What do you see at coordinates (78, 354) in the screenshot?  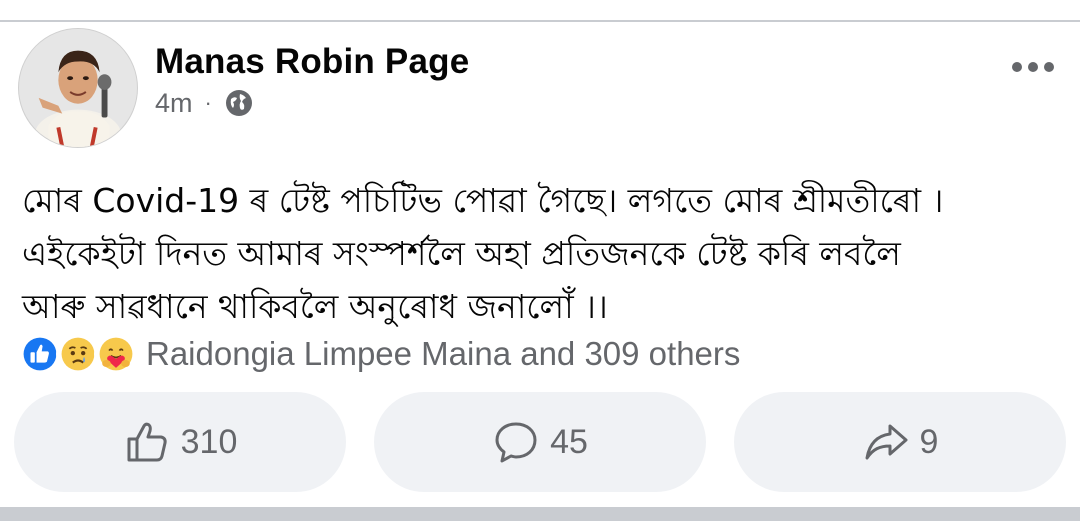 I see `reaction-icons` at bounding box center [78, 354].